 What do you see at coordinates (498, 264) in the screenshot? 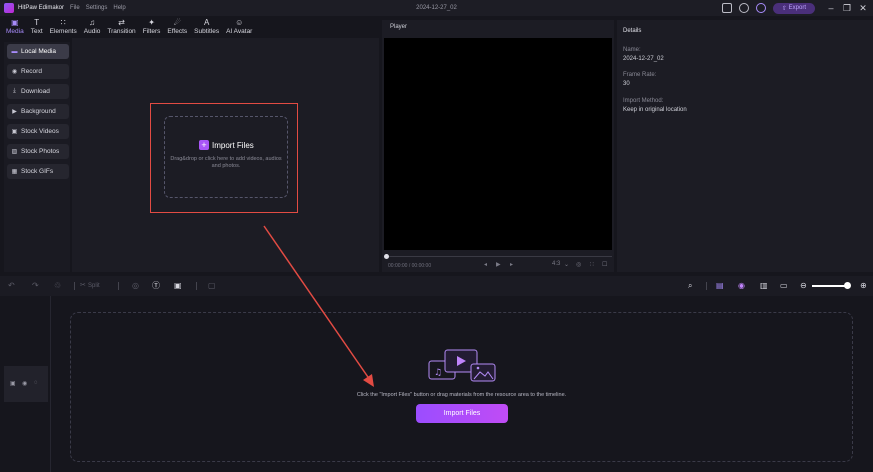
I see `play-icon: ▶` at bounding box center [498, 264].